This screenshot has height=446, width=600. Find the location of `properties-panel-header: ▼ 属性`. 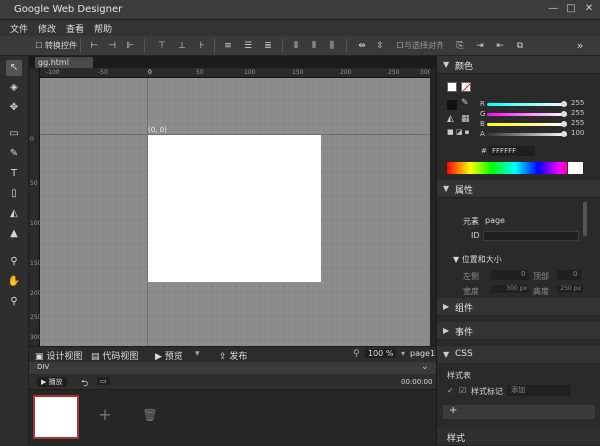

properties-panel-header: ▼ 属性 is located at coordinates (518, 189).